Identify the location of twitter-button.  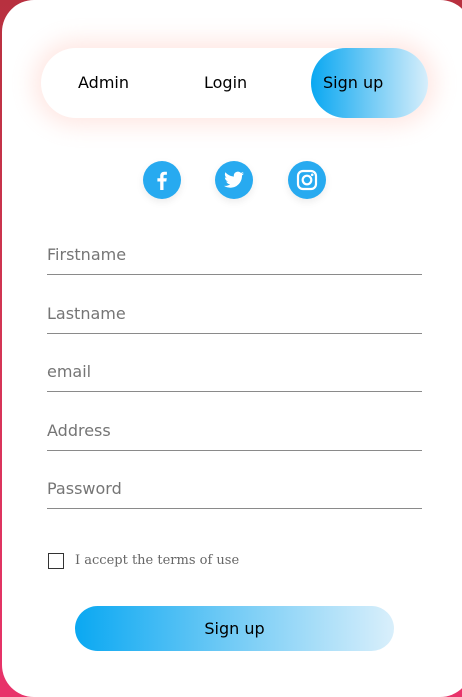
(234, 180).